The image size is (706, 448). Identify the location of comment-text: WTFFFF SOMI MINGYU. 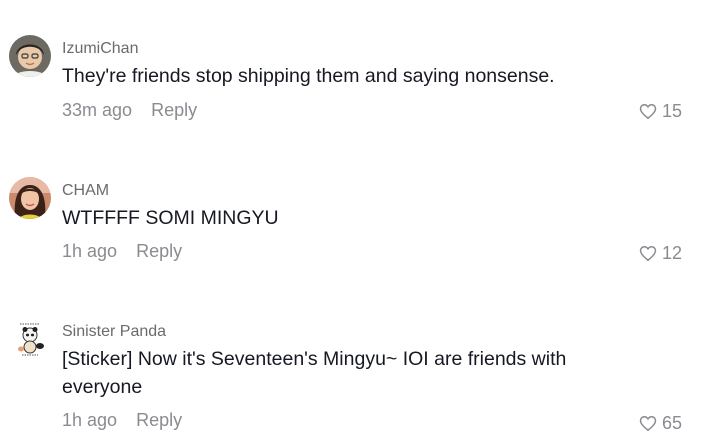
(170, 218).